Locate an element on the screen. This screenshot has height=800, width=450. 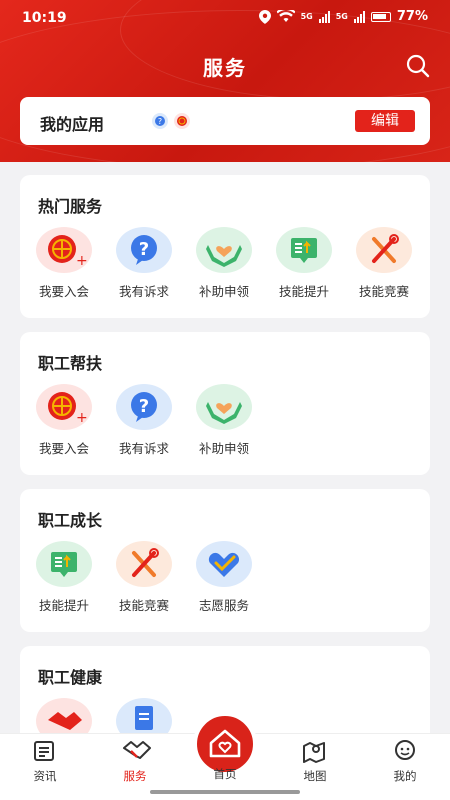
my-apps-card: 我的应用 ? 编辑 is located at coordinates (225, 121).